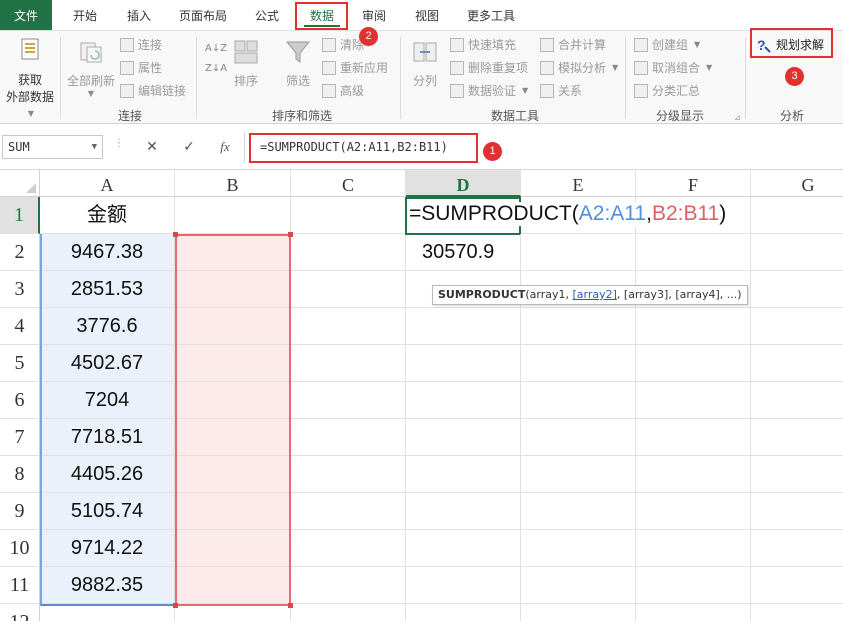 Image resolution: width=843 pixels, height=621 pixels. What do you see at coordinates (233, 252) in the screenshot?
I see `cell-b2` at bounding box center [233, 252].